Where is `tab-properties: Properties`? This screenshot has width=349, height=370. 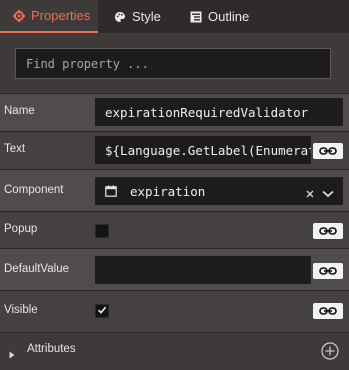
tab-properties: Properties is located at coordinates (49, 16).